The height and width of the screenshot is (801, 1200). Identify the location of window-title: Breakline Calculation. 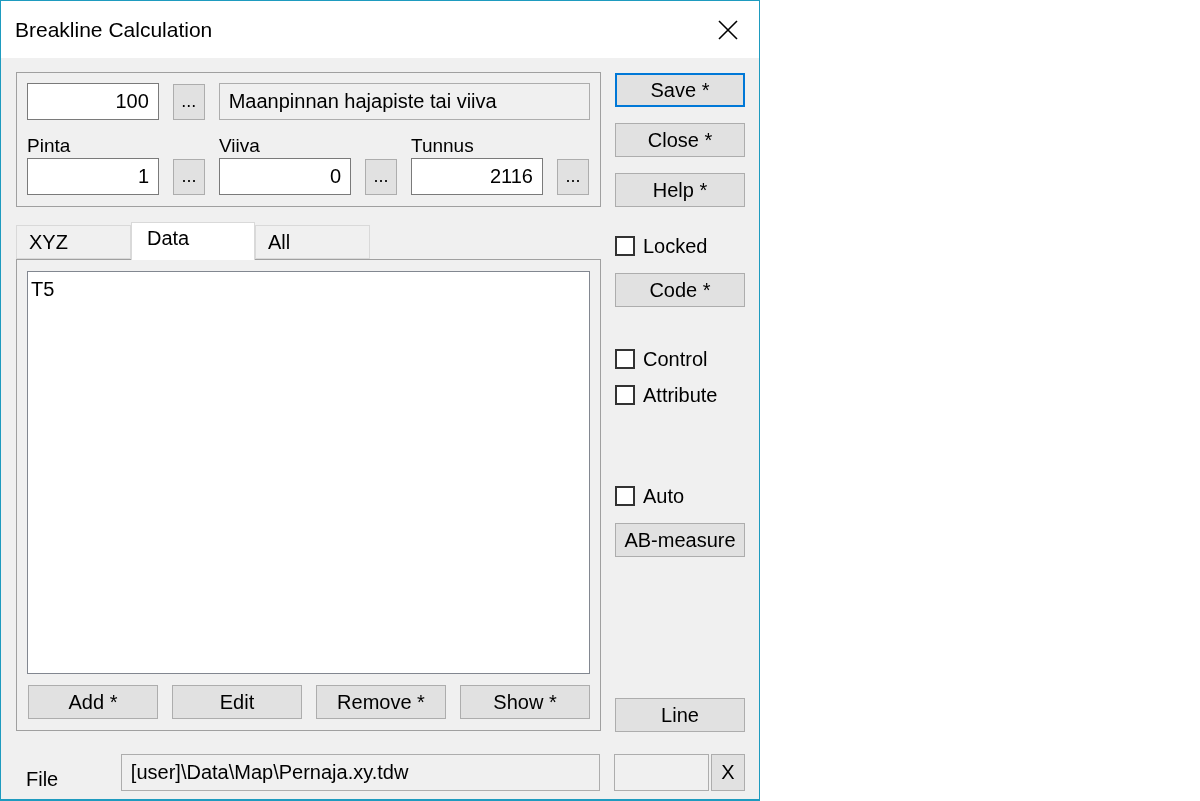
(114, 29).